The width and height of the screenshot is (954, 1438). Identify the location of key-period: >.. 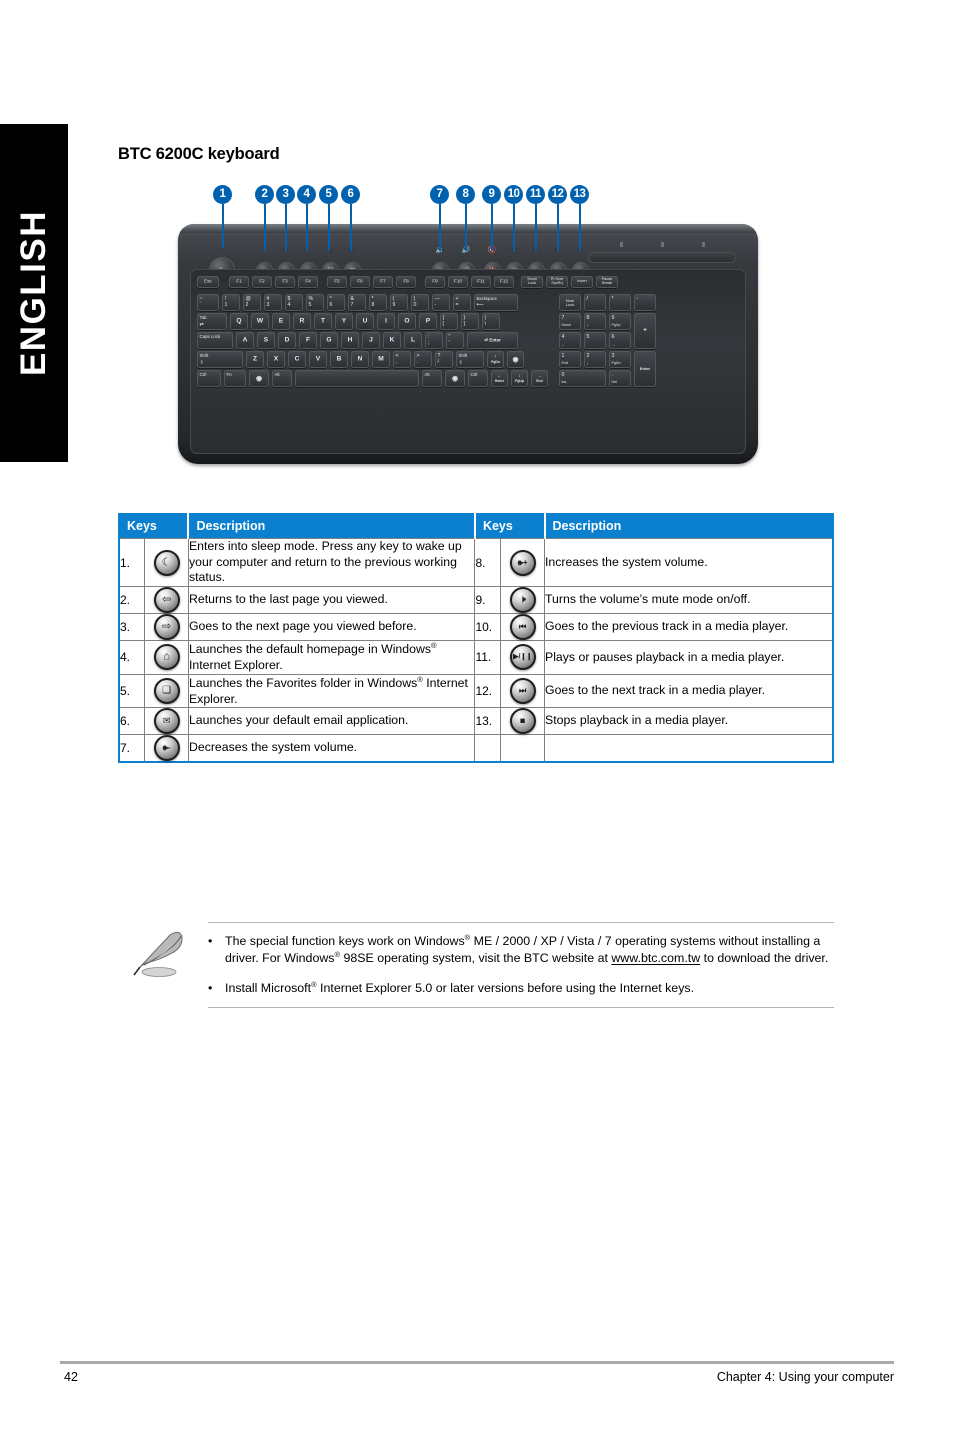
(423, 359).